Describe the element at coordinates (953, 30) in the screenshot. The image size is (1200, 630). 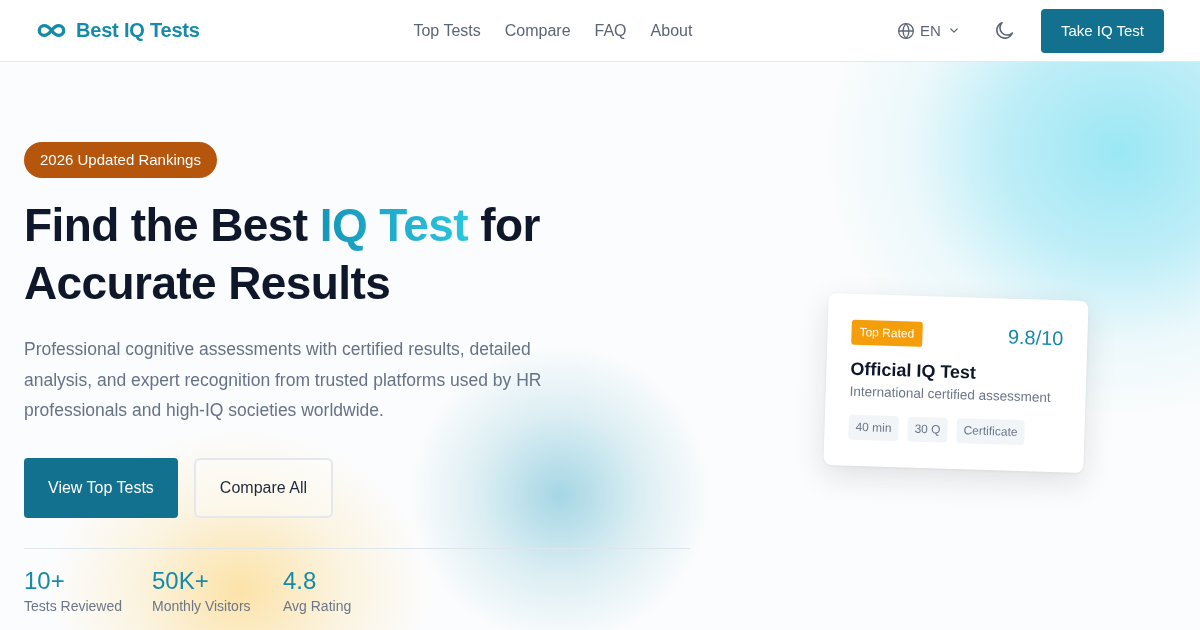
I see `caret-icon` at that location.